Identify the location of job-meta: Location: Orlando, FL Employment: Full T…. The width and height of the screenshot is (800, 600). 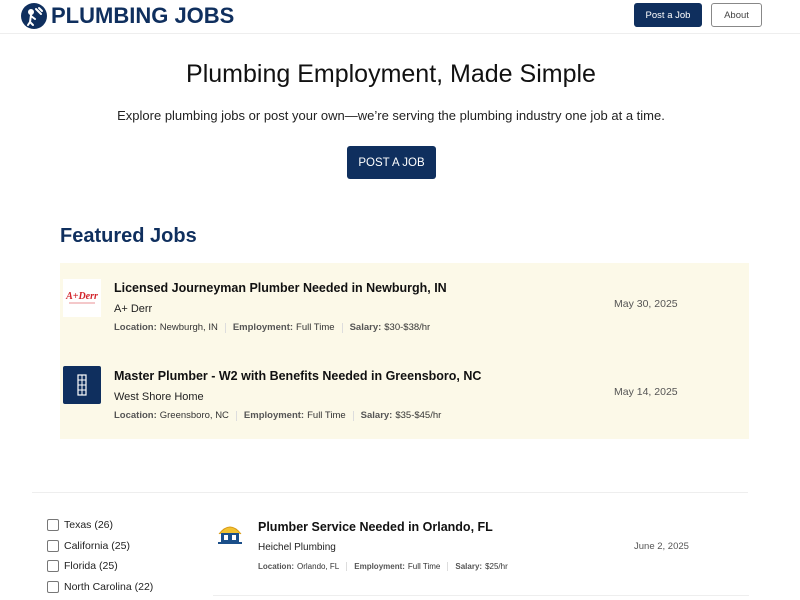
(383, 566).